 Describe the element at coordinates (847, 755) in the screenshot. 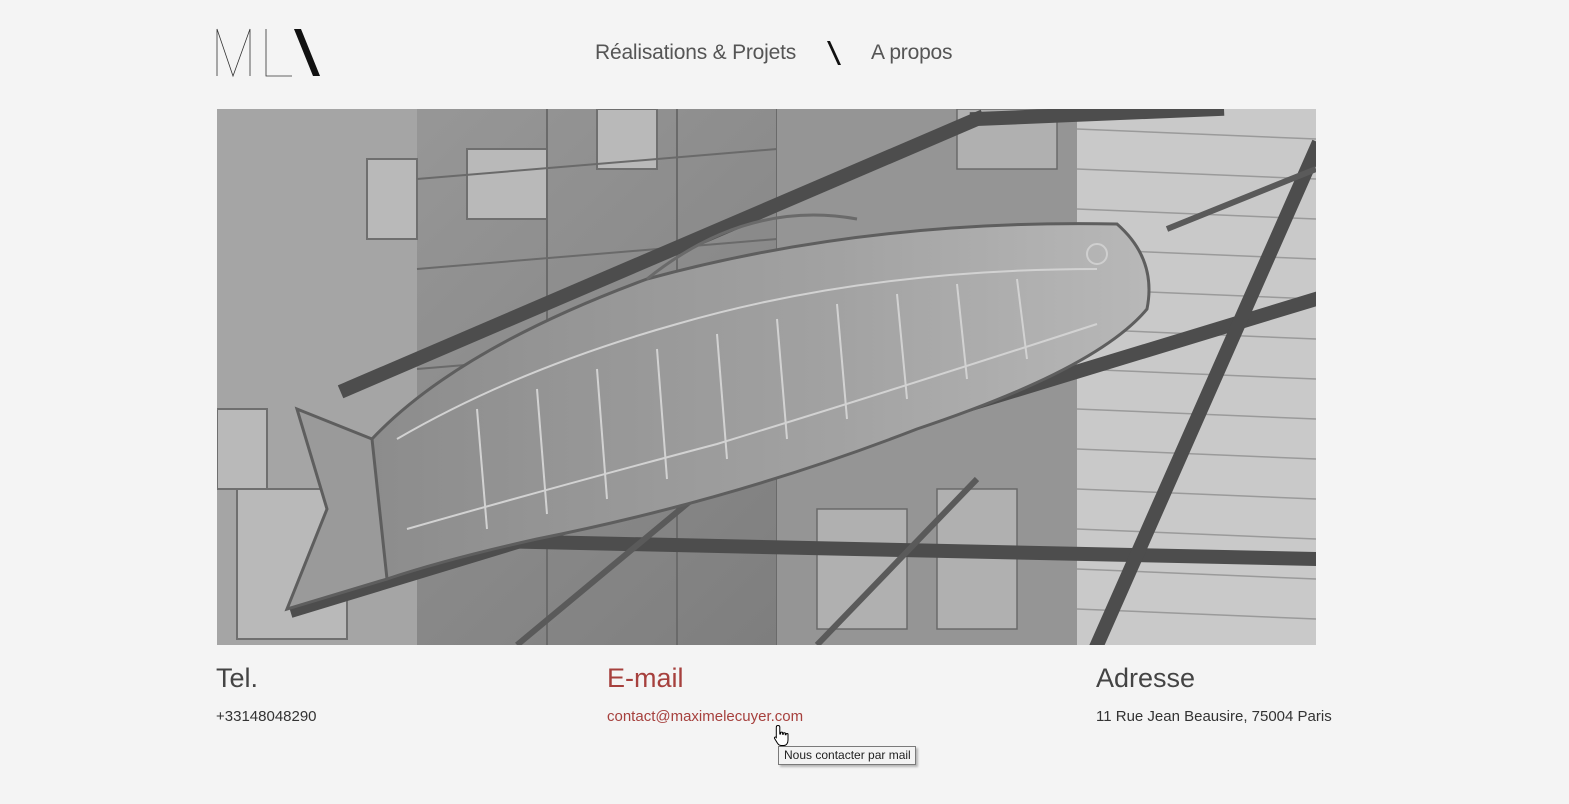

I see `email-tooltip: Nous contacter par mail` at that location.